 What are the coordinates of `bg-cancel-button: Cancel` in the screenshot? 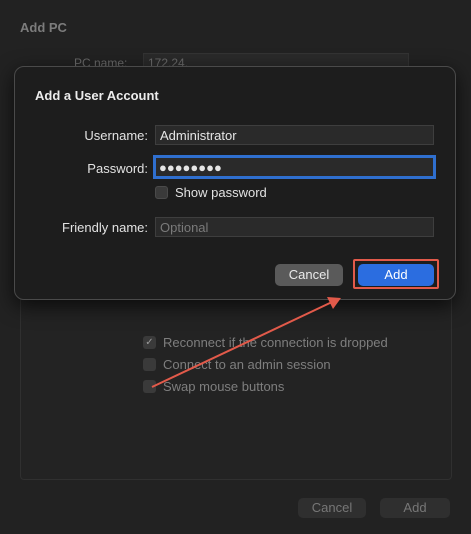 It's located at (332, 508).